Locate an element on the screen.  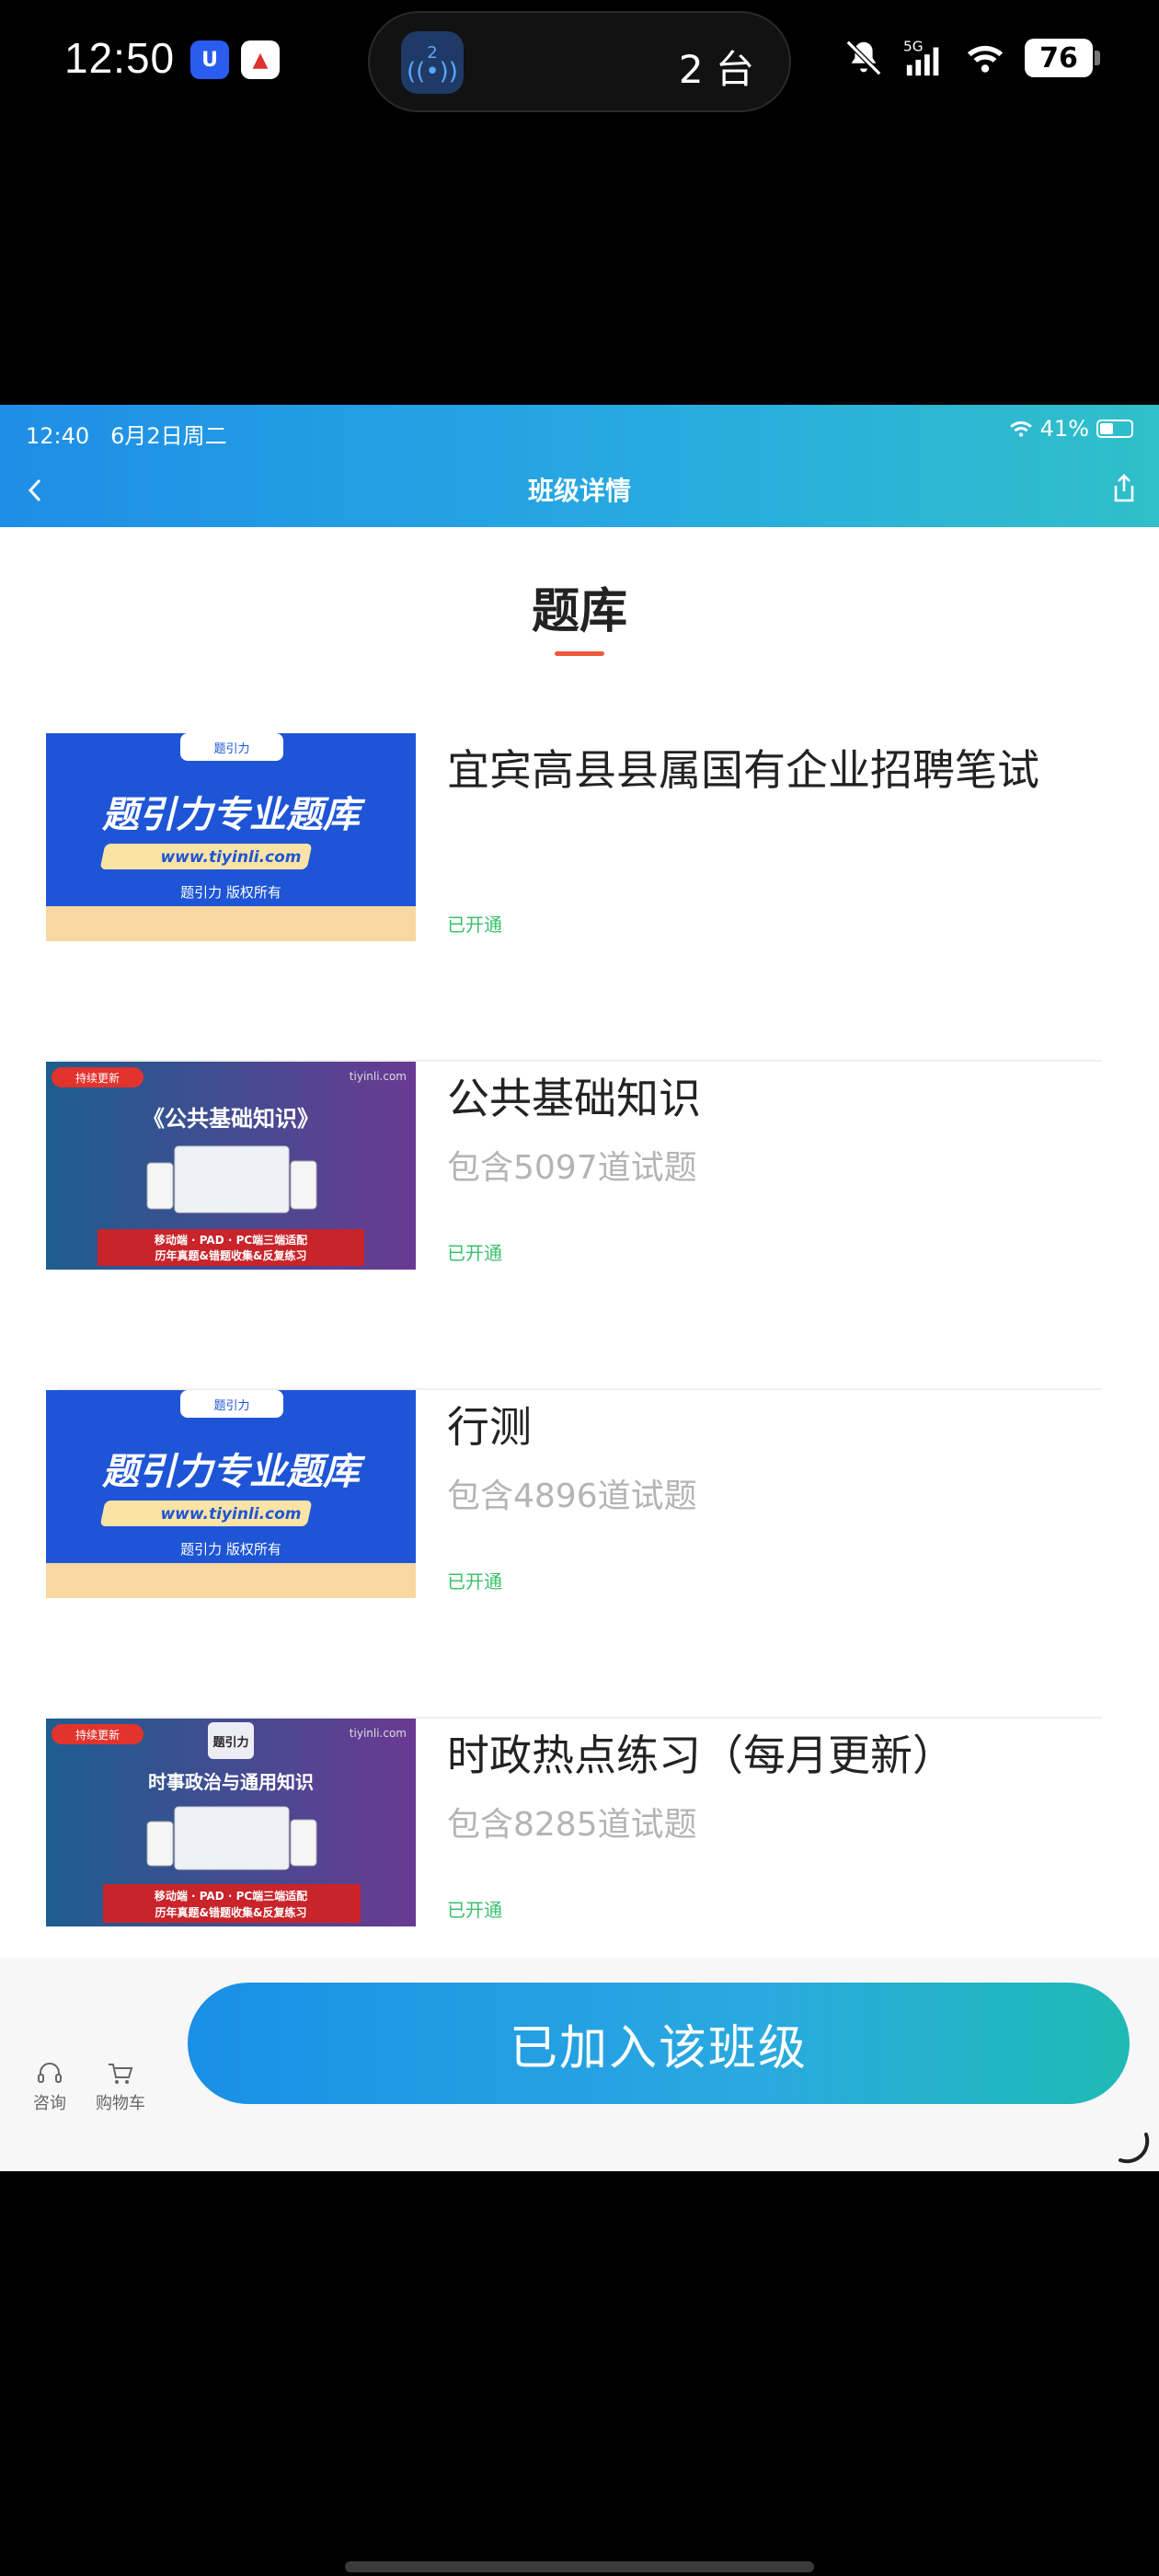
item-title: 公共基础知识 is located at coordinates (574, 1098).